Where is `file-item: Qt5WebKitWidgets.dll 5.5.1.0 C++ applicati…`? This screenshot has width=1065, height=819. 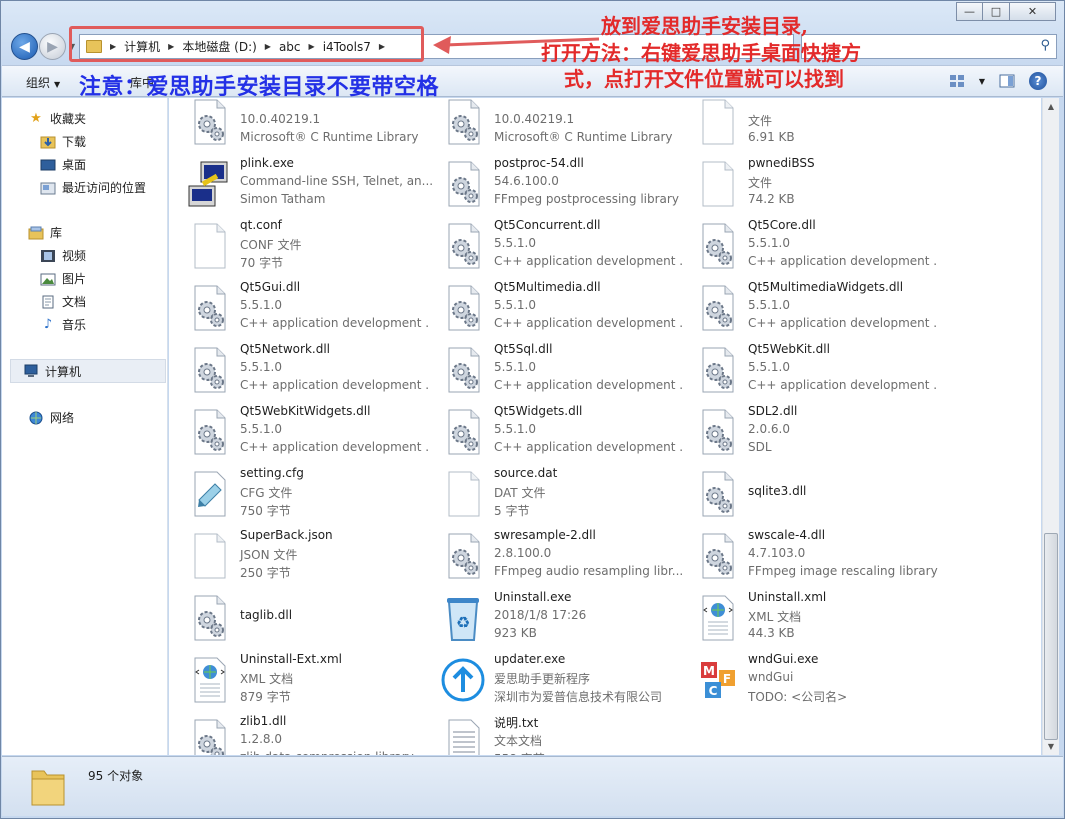 file-item: Qt5WebKitWidgets.dll 5.5.1.0 C++ applicati… is located at coordinates (299, 431).